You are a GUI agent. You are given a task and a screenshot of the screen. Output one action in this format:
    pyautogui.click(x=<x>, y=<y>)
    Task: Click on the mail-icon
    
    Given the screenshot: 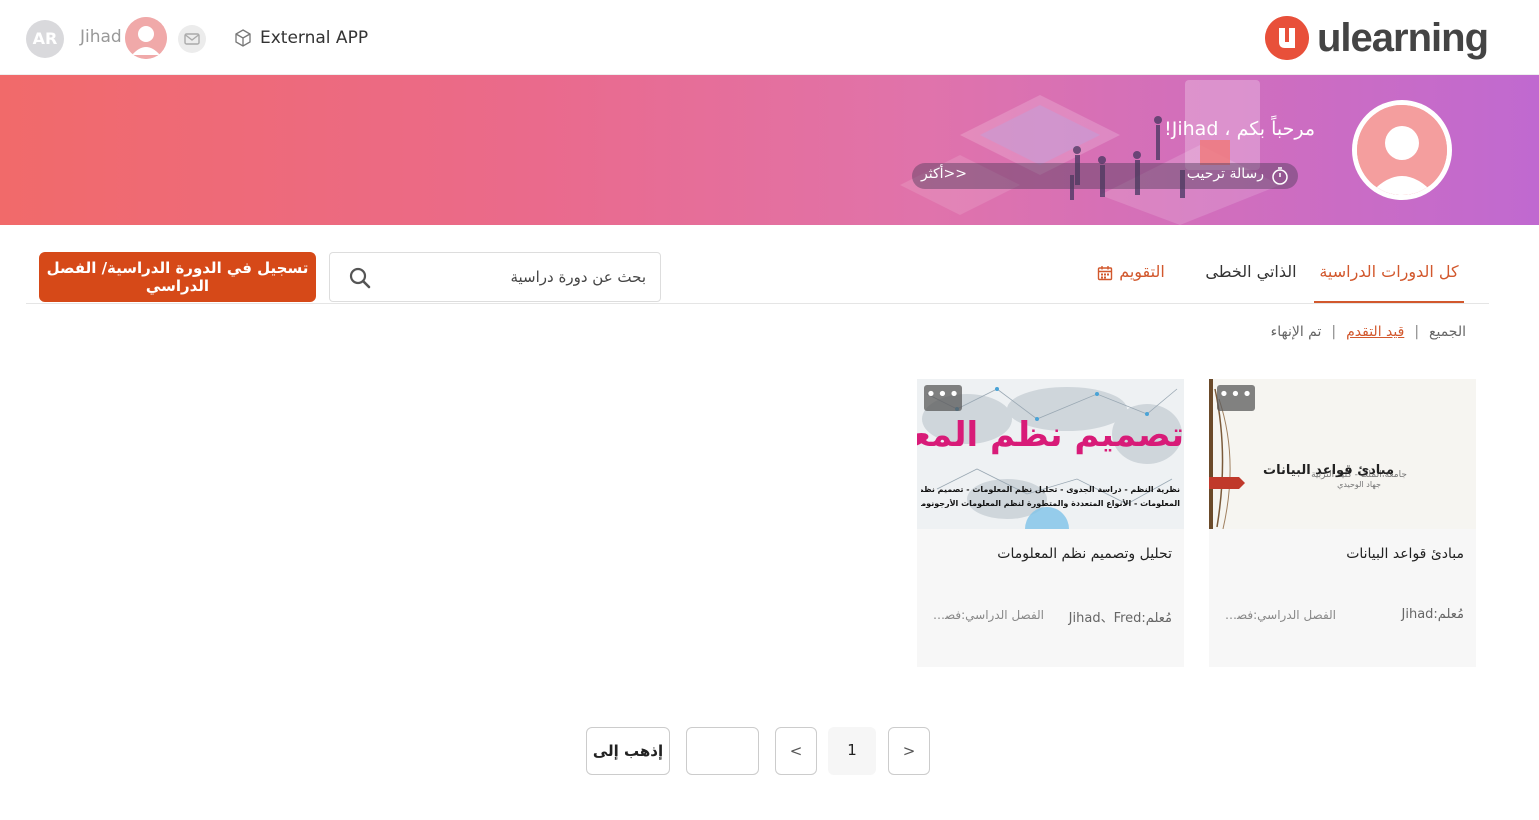 What is the action you would take?
    pyautogui.click(x=192, y=39)
    